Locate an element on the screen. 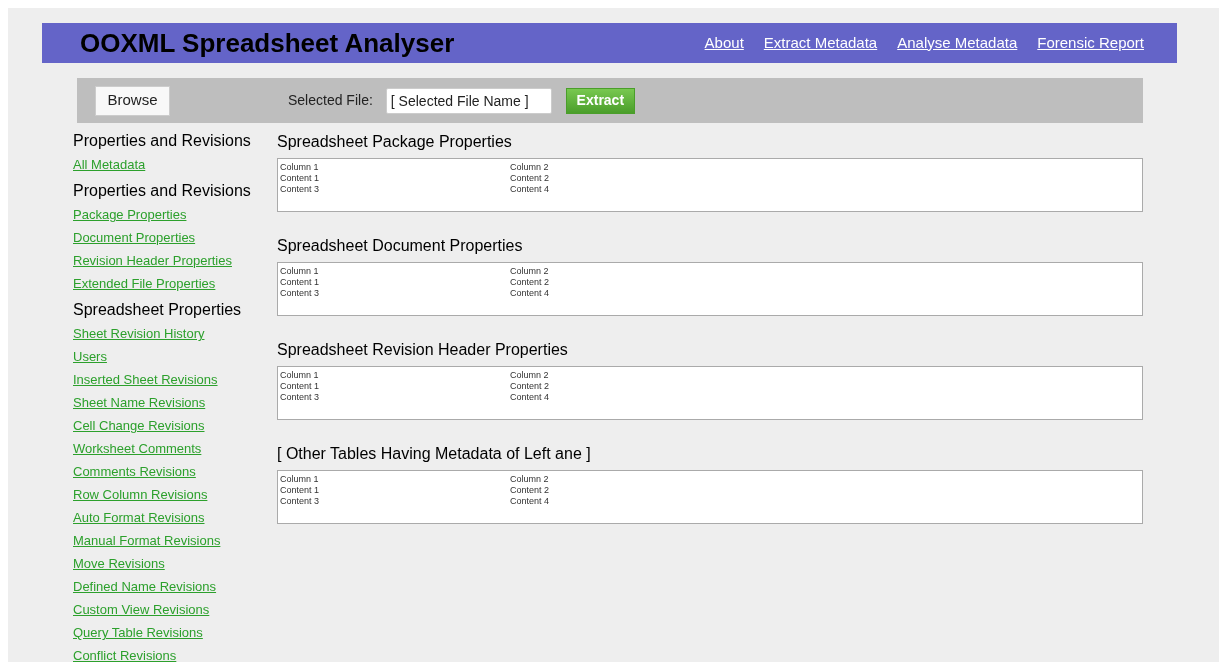  extract-button: Extract is located at coordinates (600, 100).